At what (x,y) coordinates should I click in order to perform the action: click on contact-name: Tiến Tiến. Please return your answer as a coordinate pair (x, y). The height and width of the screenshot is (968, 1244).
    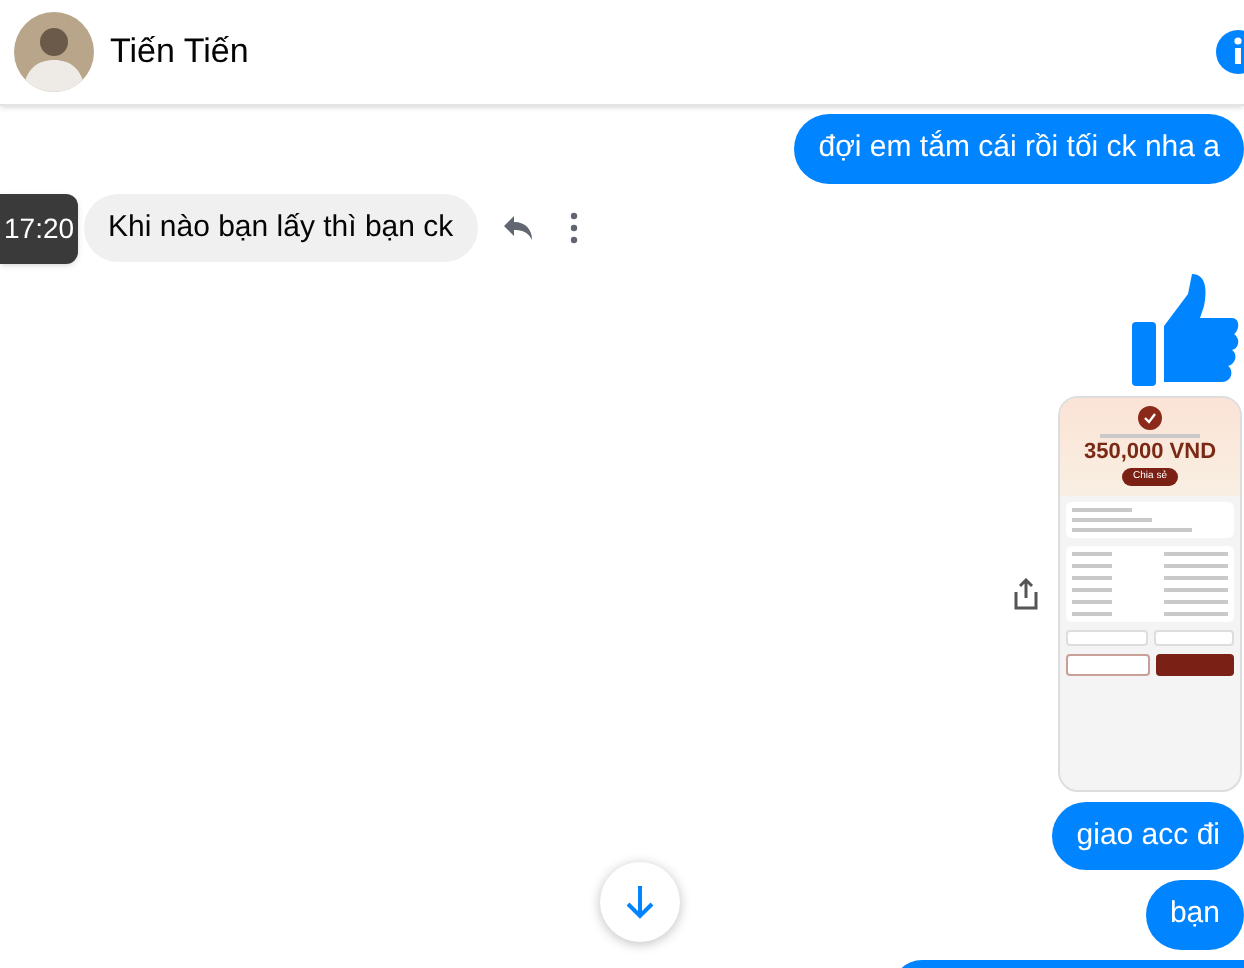
    Looking at the image, I should click on (179, 52).